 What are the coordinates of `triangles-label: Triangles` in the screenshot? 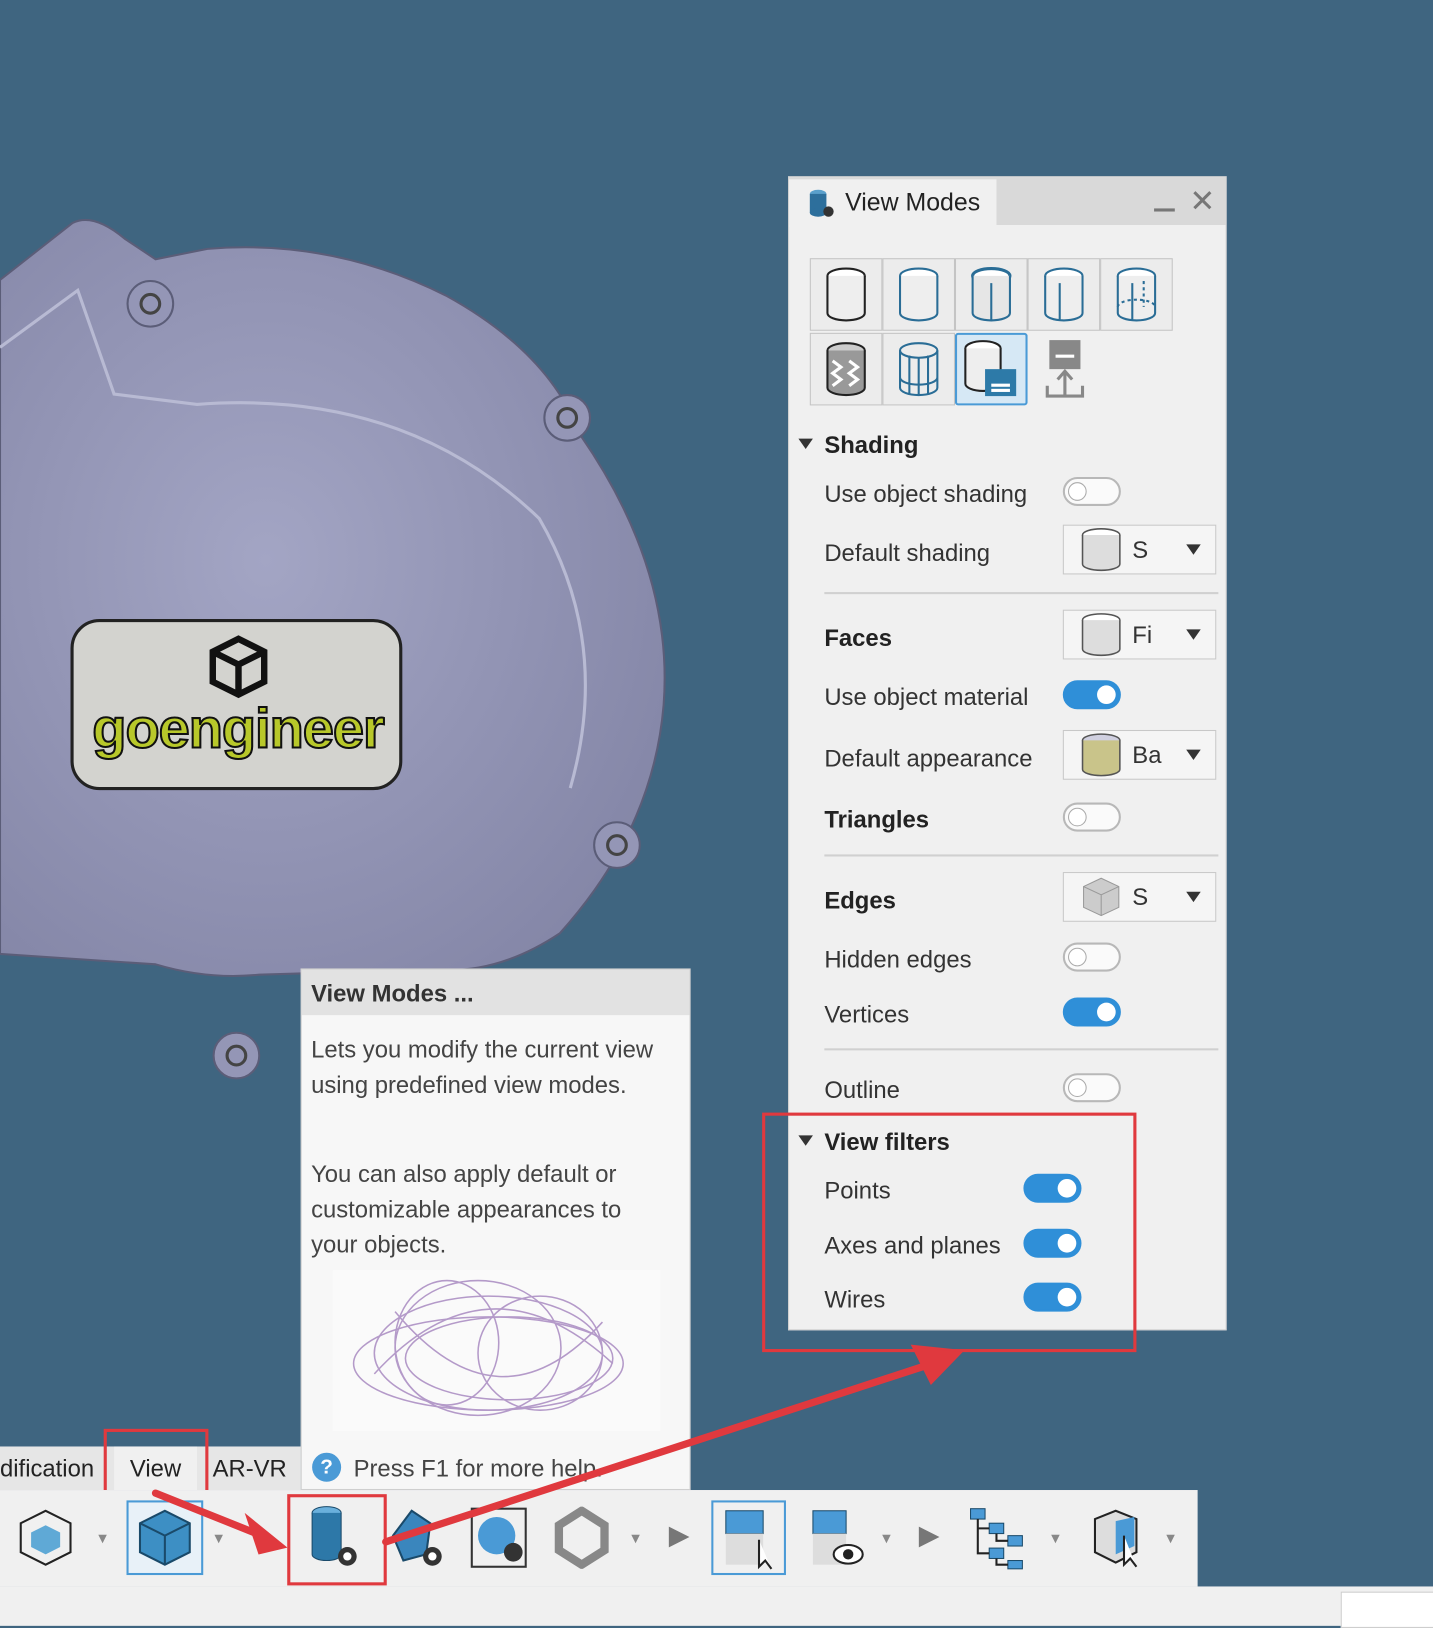 It's located at (877, 819).